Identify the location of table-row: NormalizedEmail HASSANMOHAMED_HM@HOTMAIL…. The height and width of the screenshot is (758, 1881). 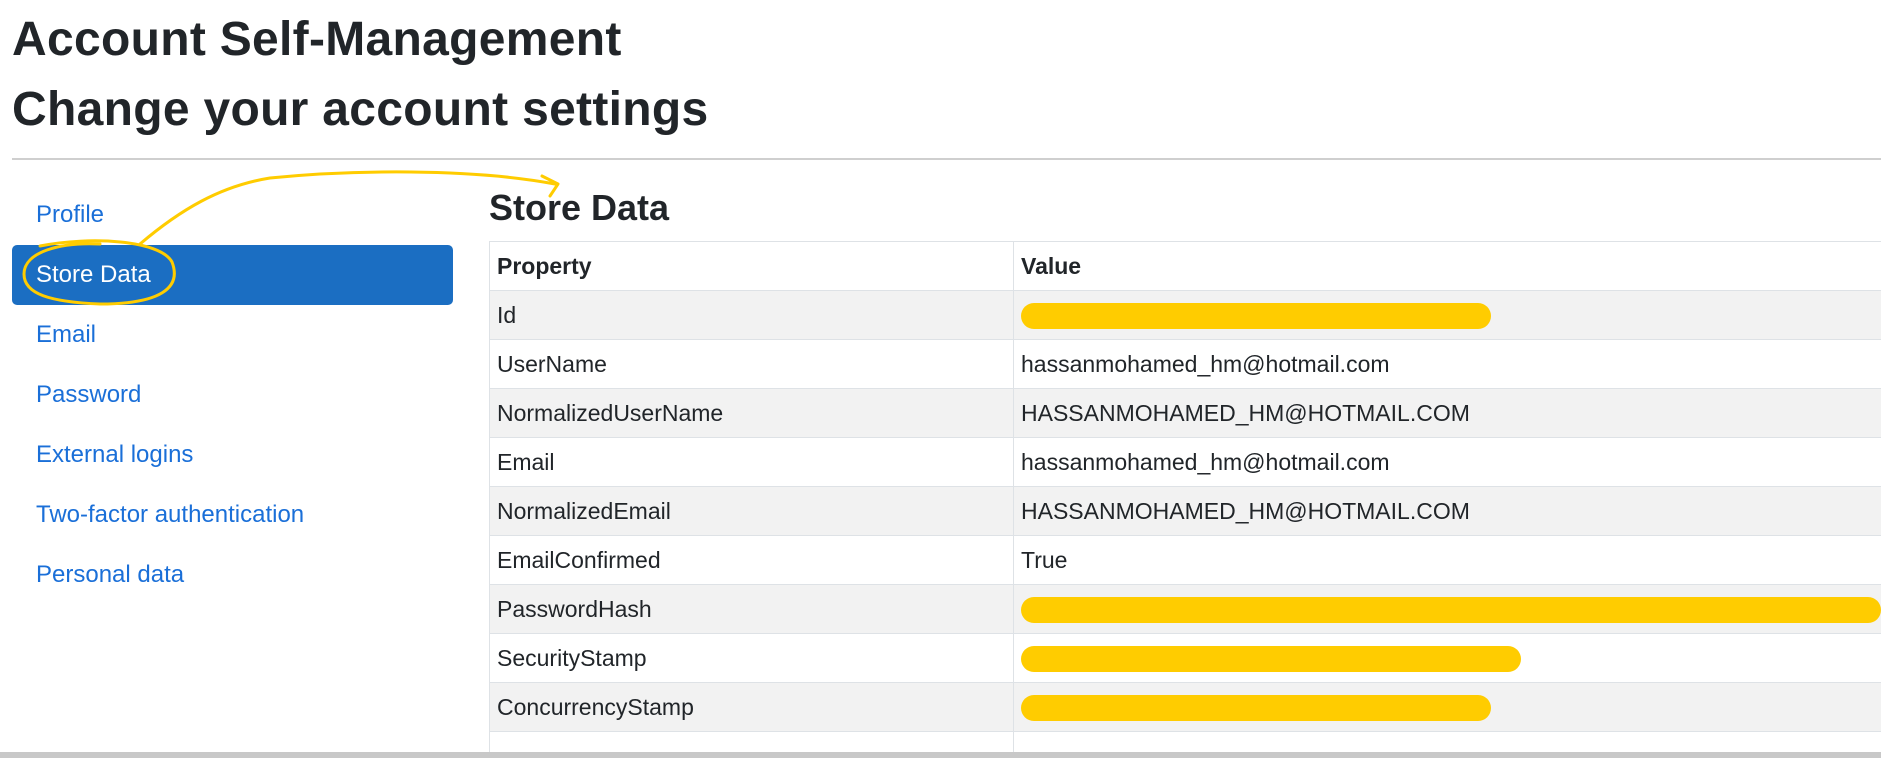
(1185, 511).